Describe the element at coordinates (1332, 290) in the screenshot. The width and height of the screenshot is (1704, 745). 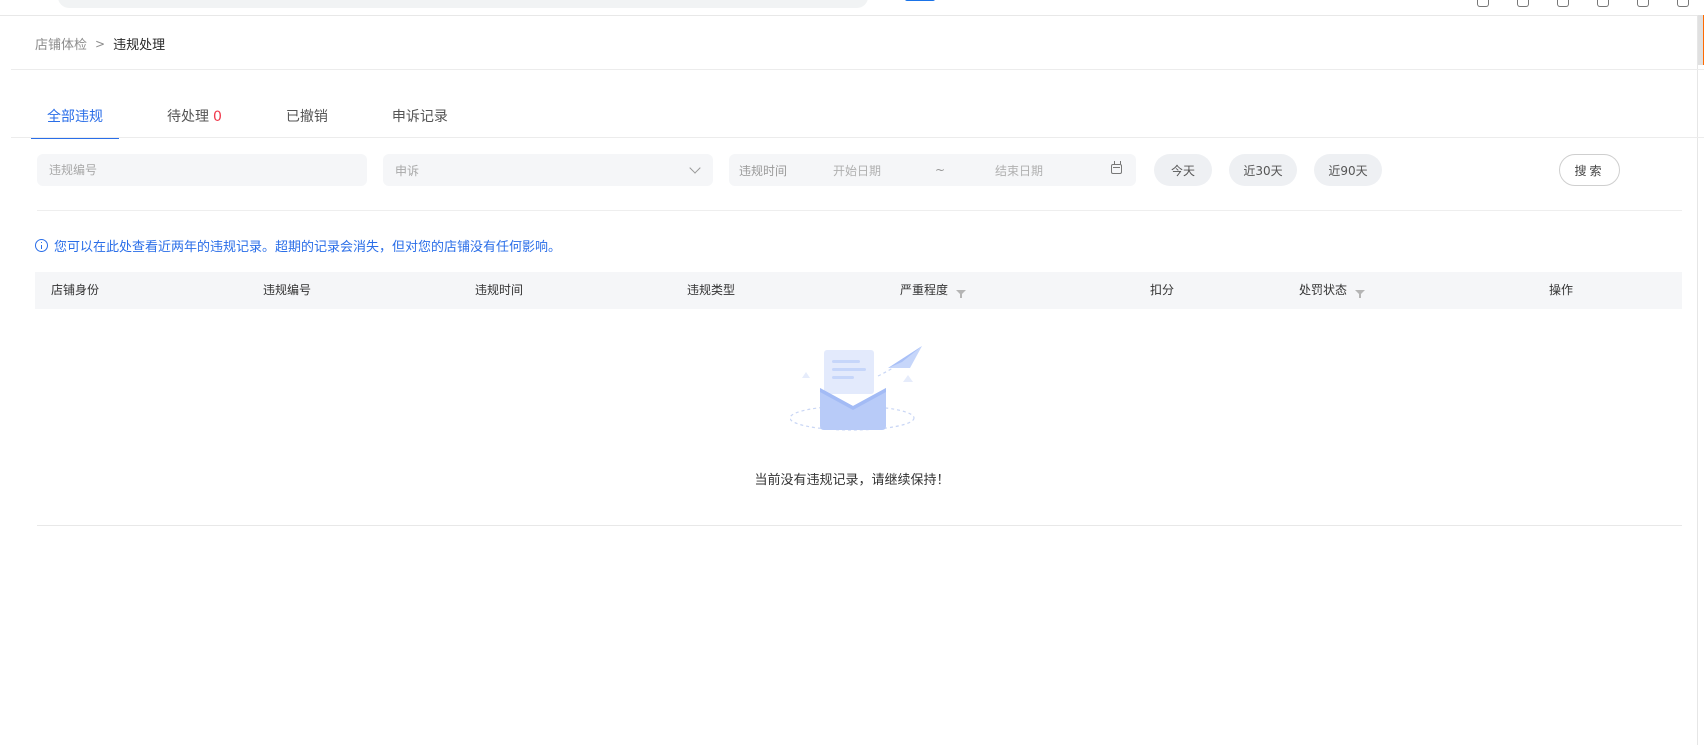
I see `column-header-penalty-status: 处罚状态` at that location.